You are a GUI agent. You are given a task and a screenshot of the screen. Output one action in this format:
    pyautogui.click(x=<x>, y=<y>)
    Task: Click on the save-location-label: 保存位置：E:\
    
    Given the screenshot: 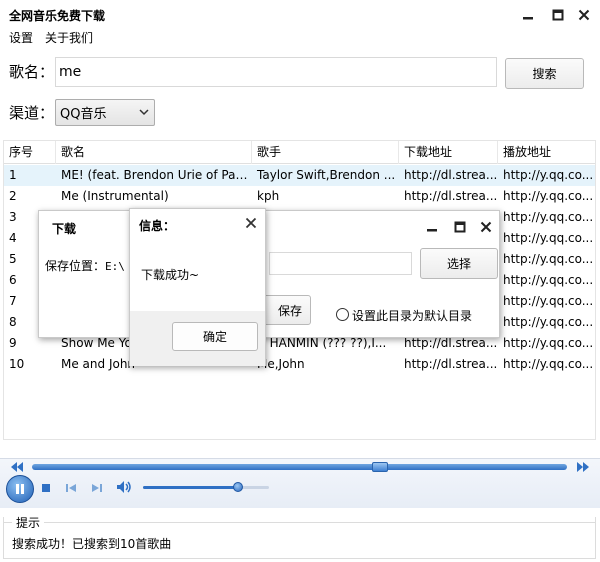 What is the action you would take?
    pyautogui.click(x=85, y=265)
    